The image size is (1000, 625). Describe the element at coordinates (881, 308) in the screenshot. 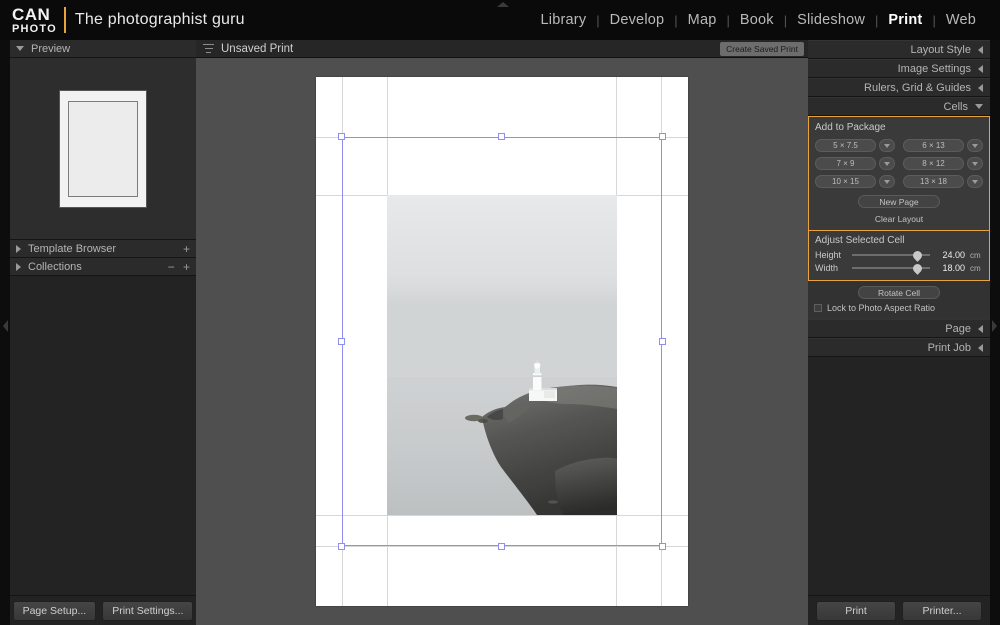

I see `lock-aspect-ratio-label: Lock to Photo Aspect Ratio` at that location.